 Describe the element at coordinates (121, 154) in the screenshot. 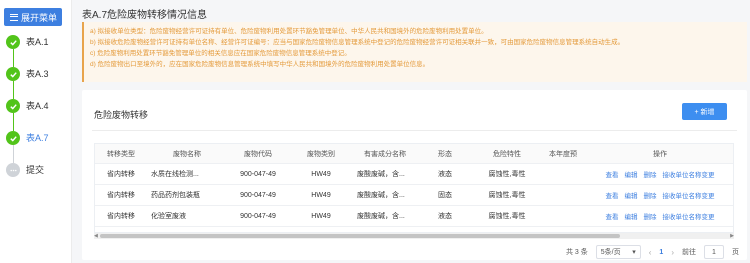

I see `column-header: 转移类型` at that location.